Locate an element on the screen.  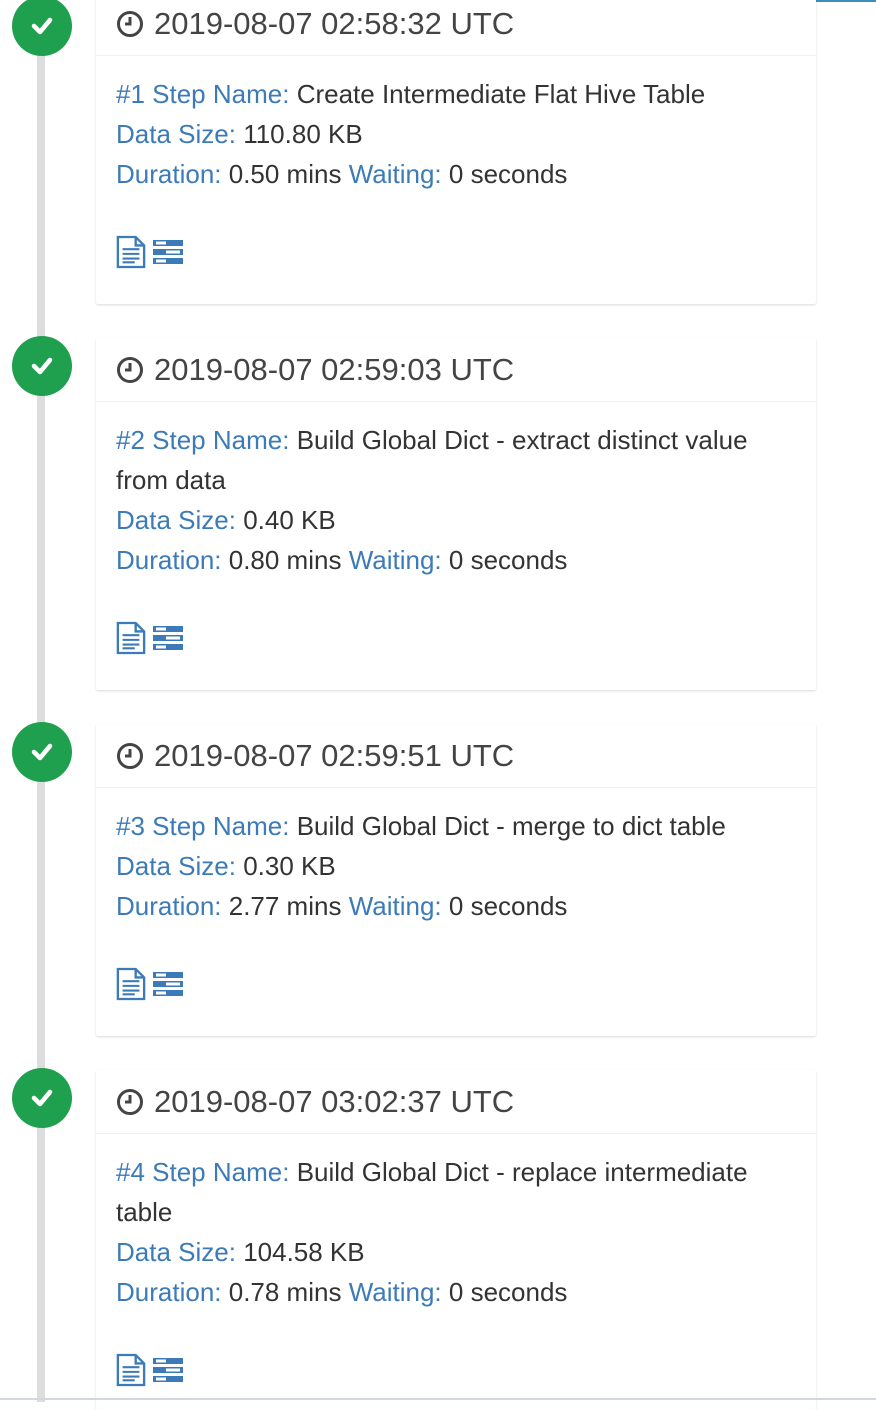
duration-value: 0.78 mins is located at coordinates (285, 1292).